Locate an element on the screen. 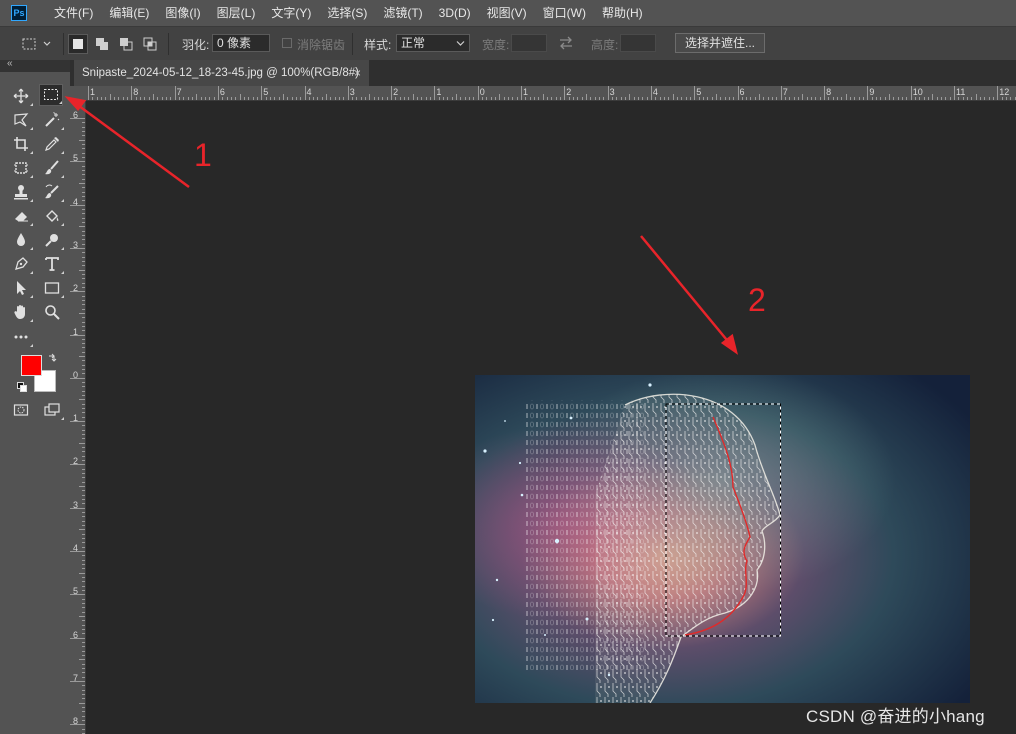  foreground-color-swatch is located at coordinates (31, 365).